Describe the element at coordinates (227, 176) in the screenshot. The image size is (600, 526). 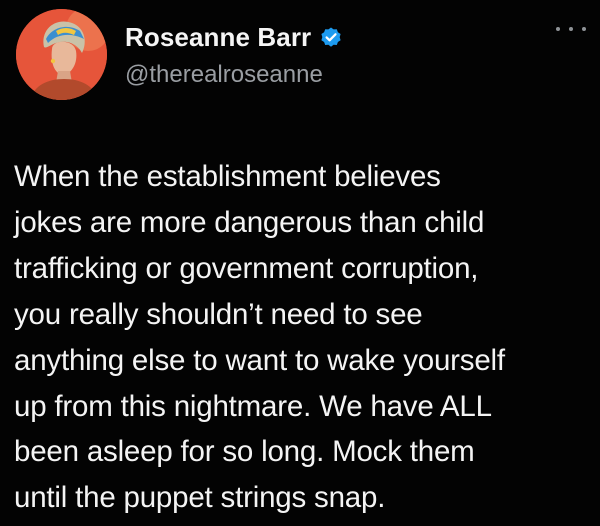
I see `tweet-text-line: When the establishment believes` at that location.